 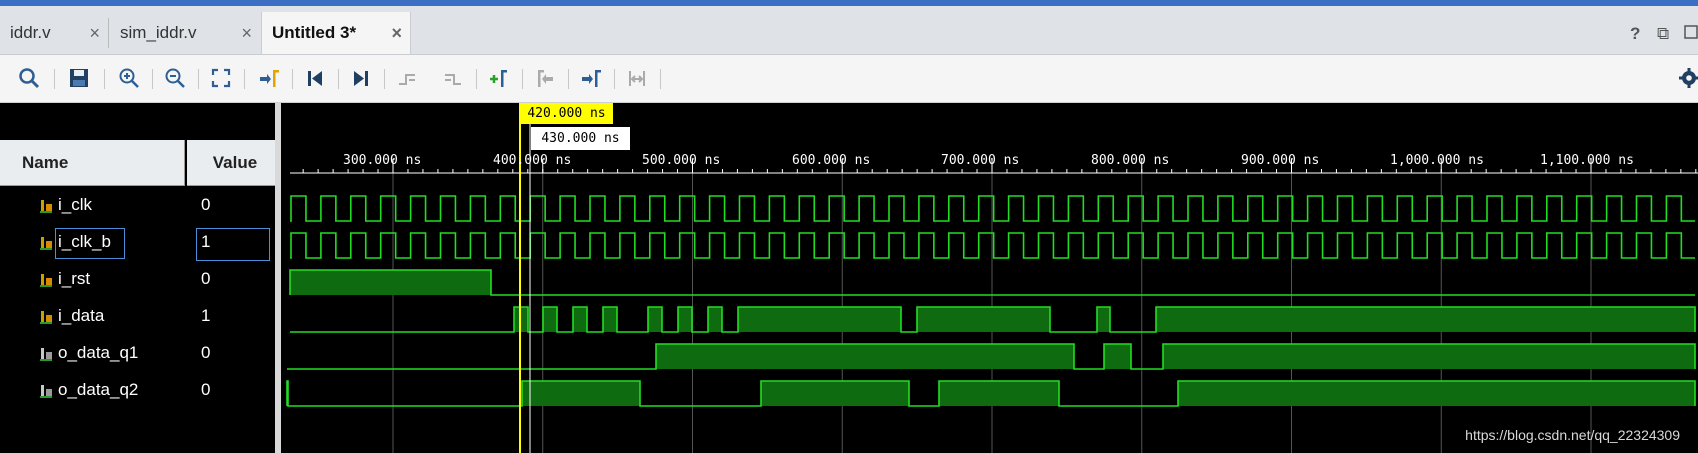 What do you see at coordinates (849, 79) in the screenshot?
I see `waveform-toolbar` at bounding box center [849, 79].